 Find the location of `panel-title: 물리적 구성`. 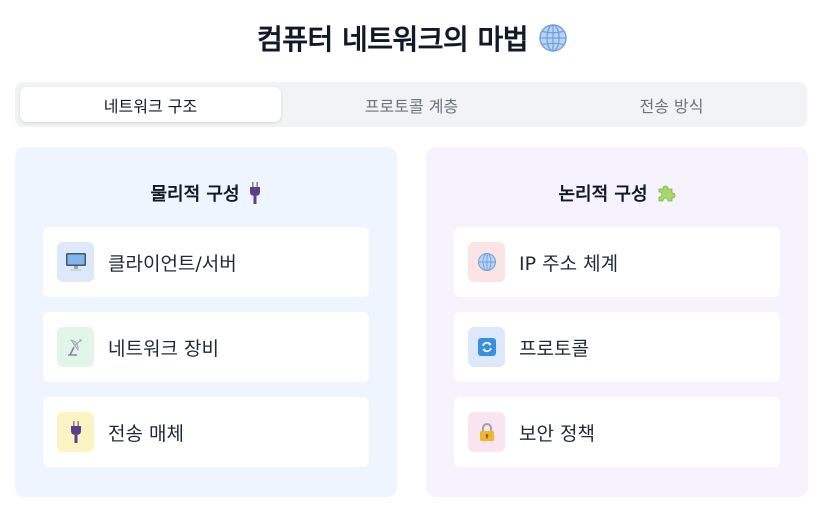

panel-title: 물리적 구성 is located at coordinates (206, 193).